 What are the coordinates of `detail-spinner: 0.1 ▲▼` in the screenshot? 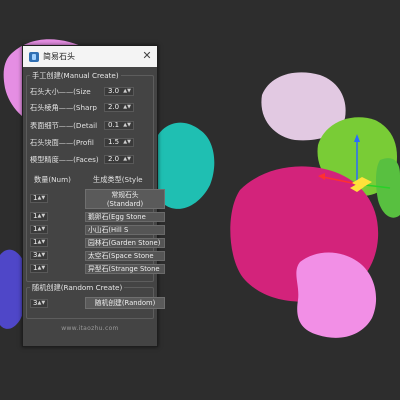 It's located at (119, 125).